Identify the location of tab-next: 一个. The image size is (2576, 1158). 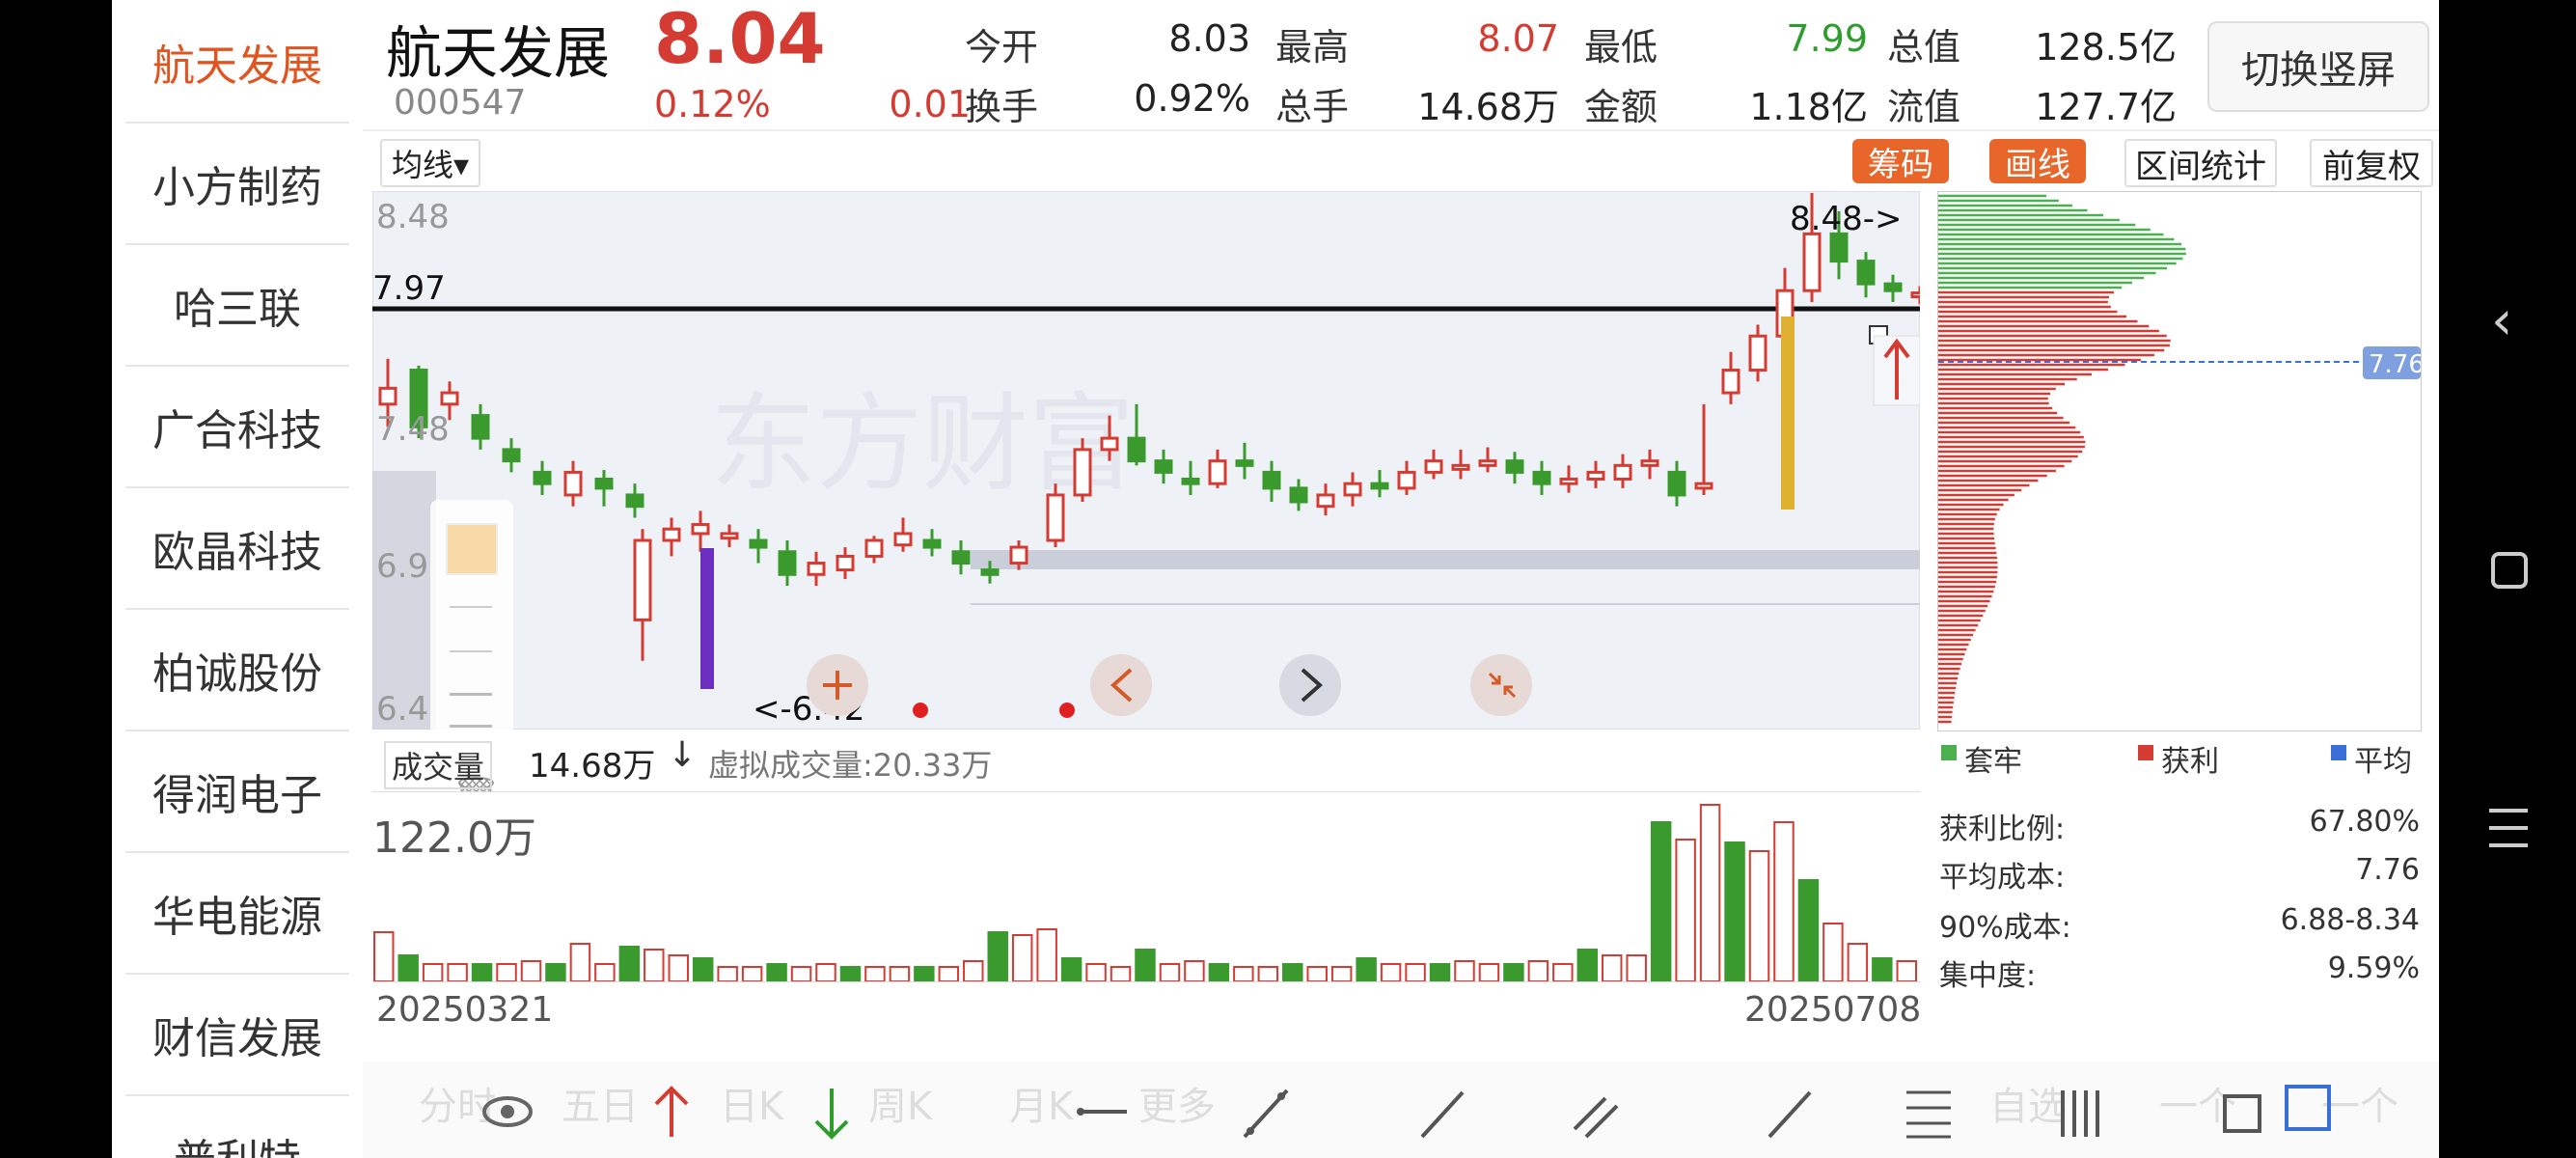
(2359, 1103).